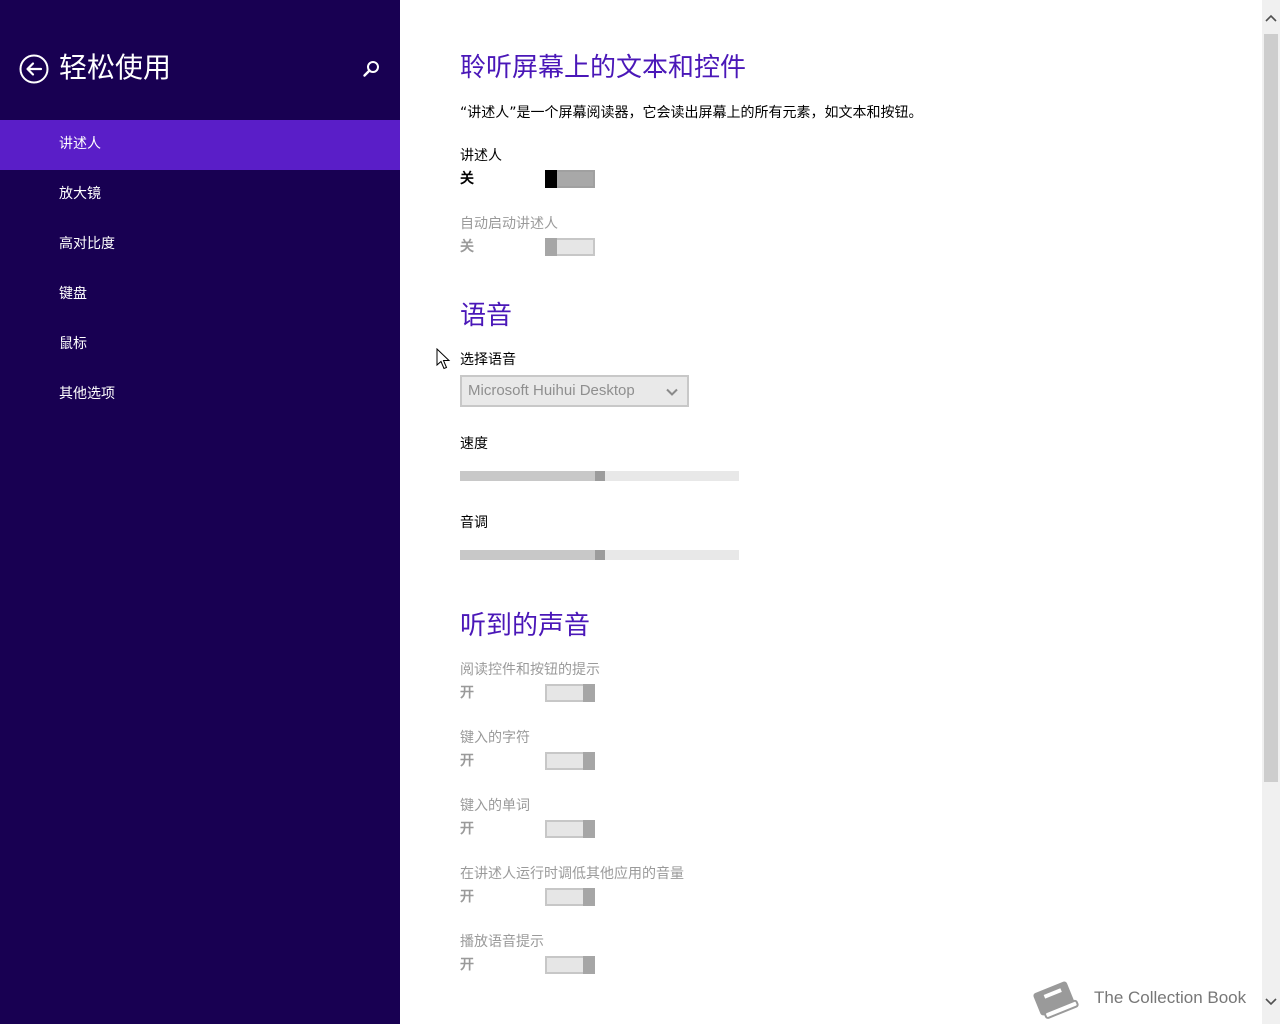 The height and width of the screenshot is (1028, 1280). Describe the element at coordinates (551, 390) in the screenshot. I see `voice-select-value: Microsoft Huihui Desktop` at that location.